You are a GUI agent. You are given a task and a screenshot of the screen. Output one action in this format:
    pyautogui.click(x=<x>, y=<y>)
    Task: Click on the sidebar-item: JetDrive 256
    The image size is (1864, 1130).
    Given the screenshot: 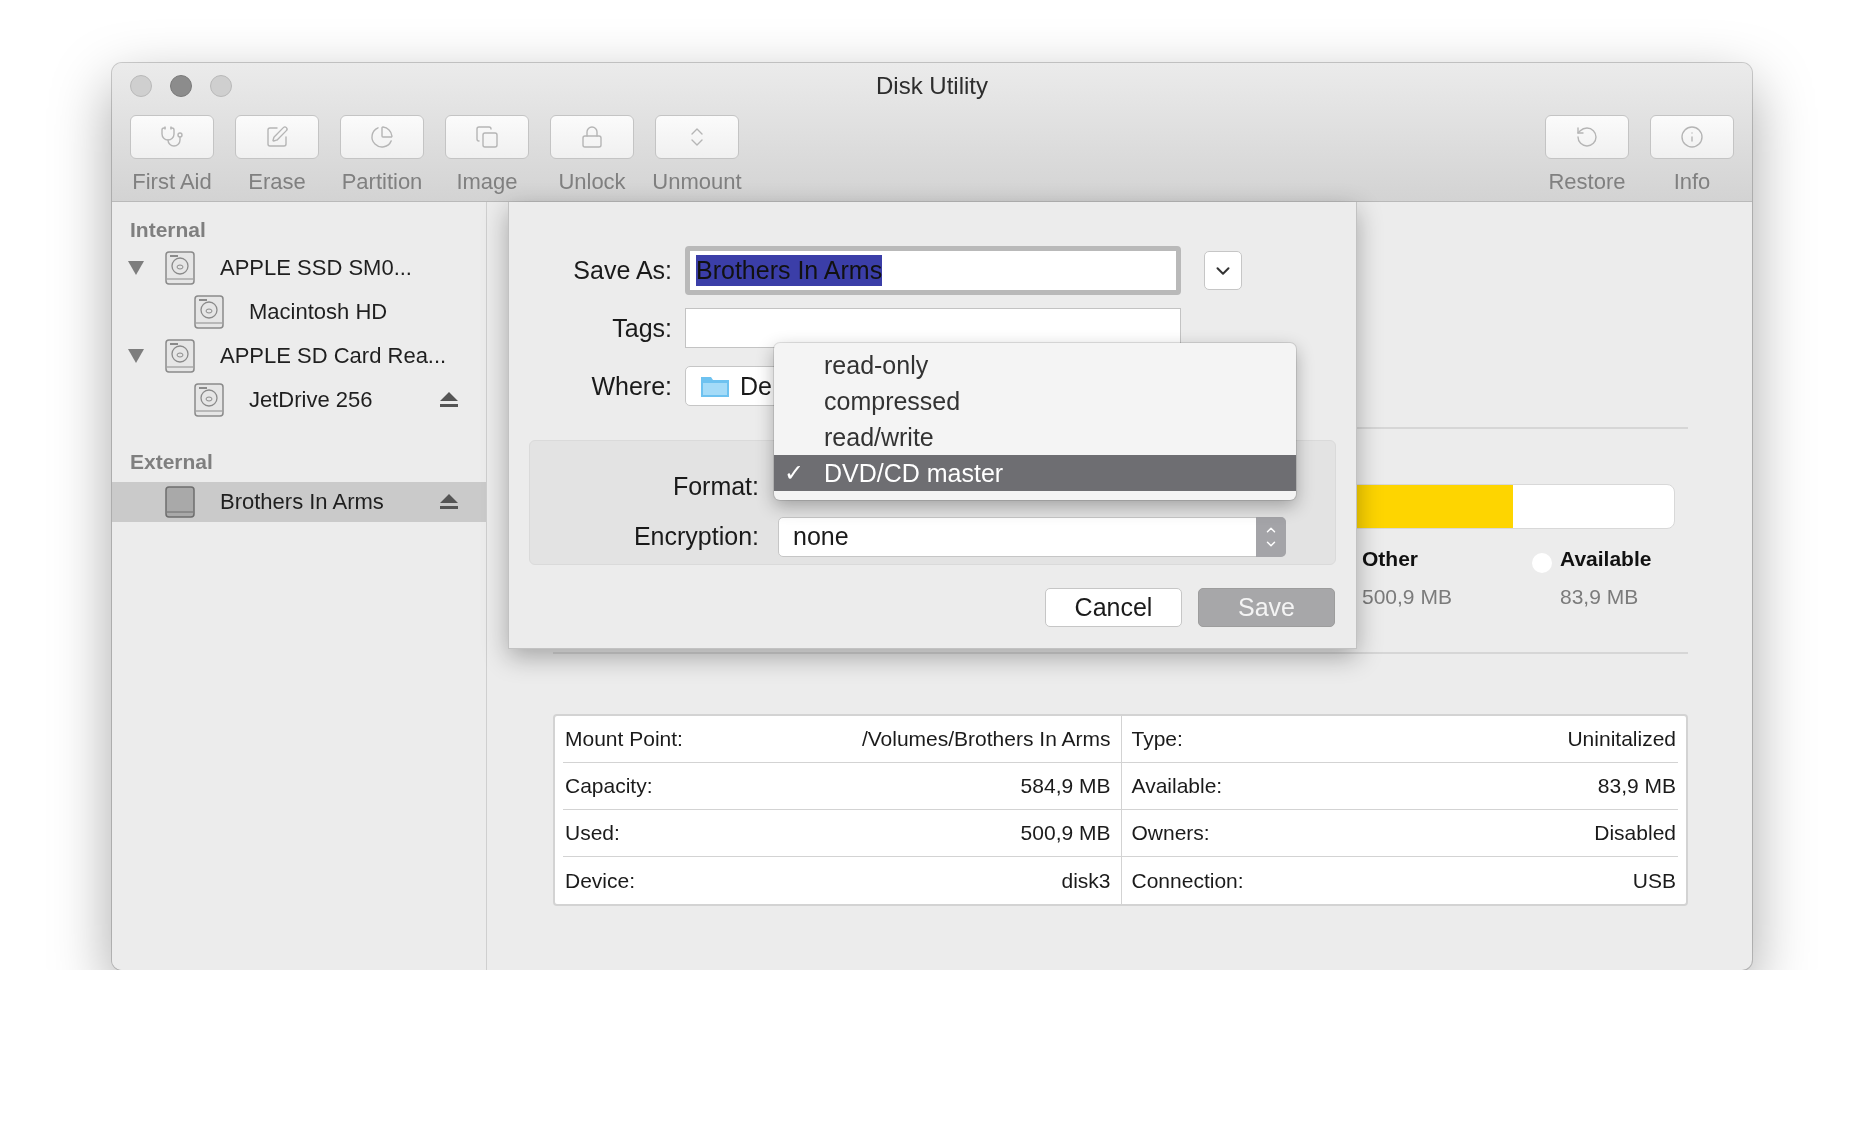 What is the action you would take?
    pyautogui.click(x=299, y=400)
    